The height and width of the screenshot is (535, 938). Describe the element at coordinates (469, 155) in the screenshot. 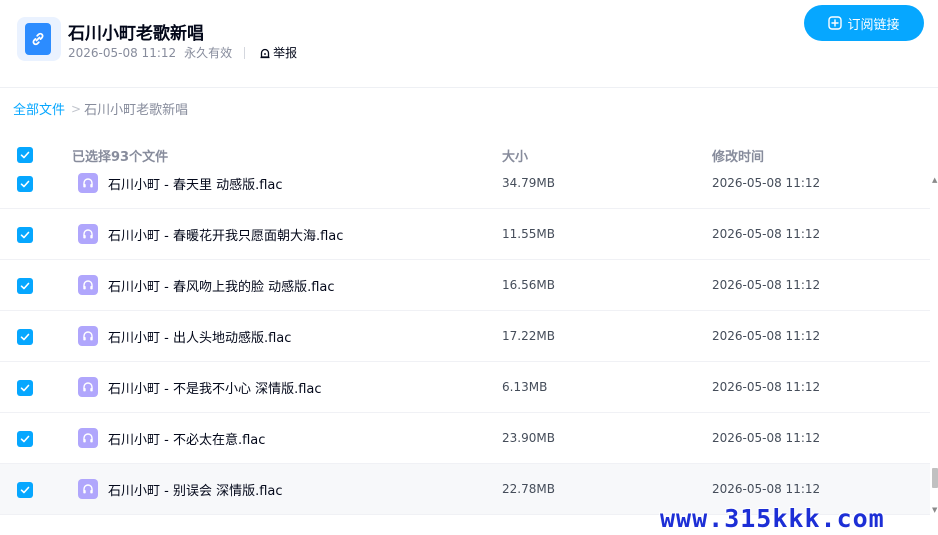

I see `file-list-header: 已选择93个文件 大小 修改时间` at that location.